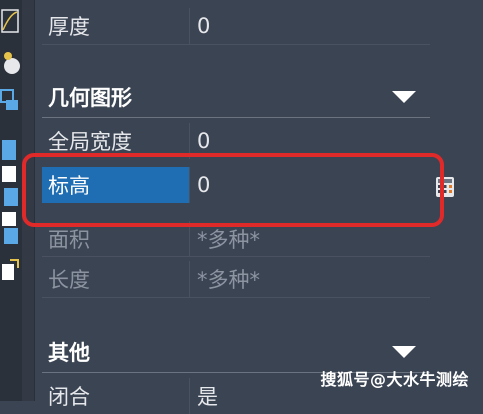  I want to click on section-title: 几何图形, so click(90, 98).